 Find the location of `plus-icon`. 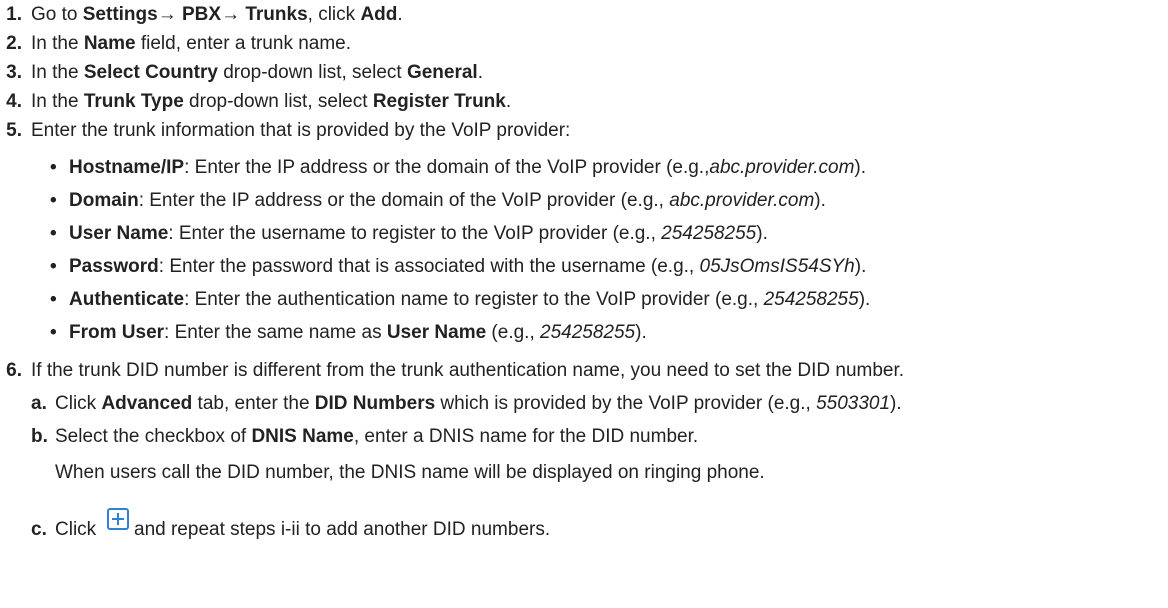

plus-icon is located at coordinates (118, 519).